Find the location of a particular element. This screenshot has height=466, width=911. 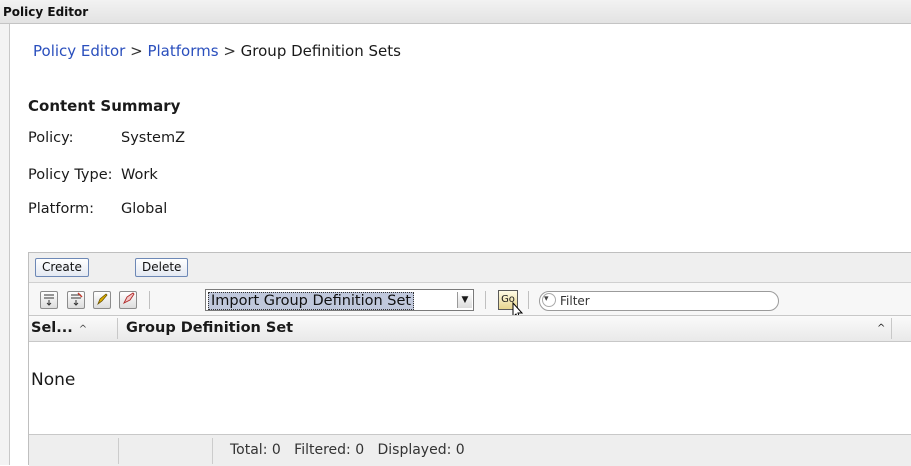

collapse-all-icon is located at coordinates (76, 300).